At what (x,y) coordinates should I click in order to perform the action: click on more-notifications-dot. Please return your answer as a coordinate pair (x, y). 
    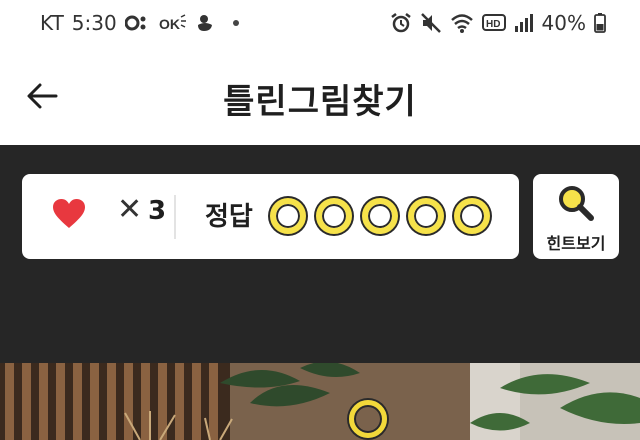
    Looking at the image, I should click on (235, 23).